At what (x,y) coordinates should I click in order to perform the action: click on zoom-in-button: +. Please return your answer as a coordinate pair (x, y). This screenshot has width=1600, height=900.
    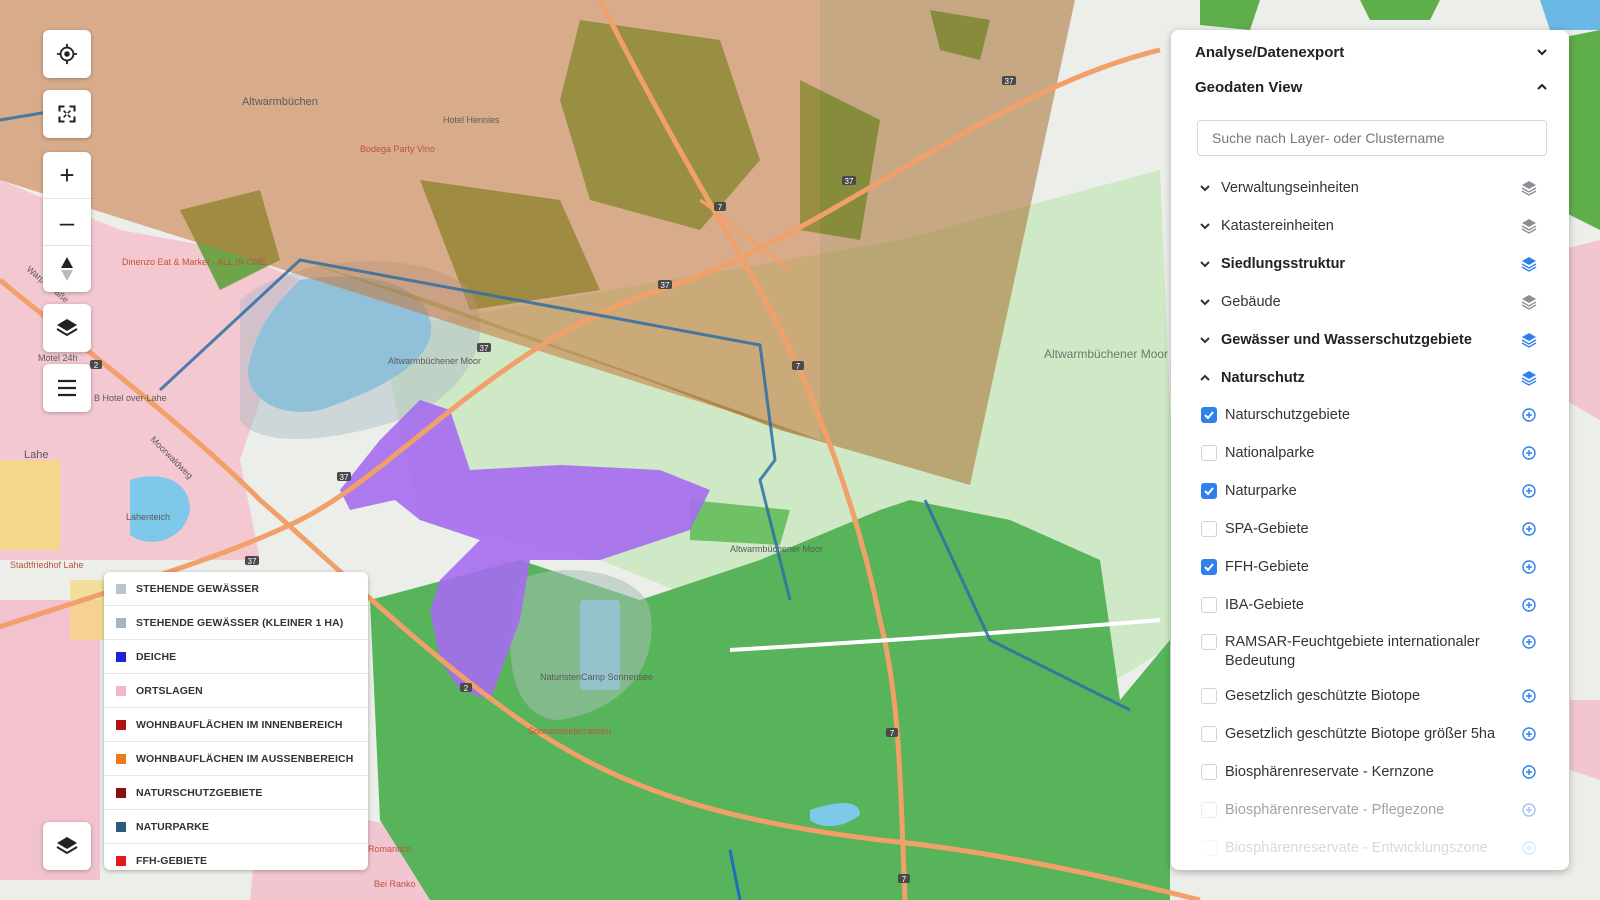
    Looking at the image, I should click on (67, 175).